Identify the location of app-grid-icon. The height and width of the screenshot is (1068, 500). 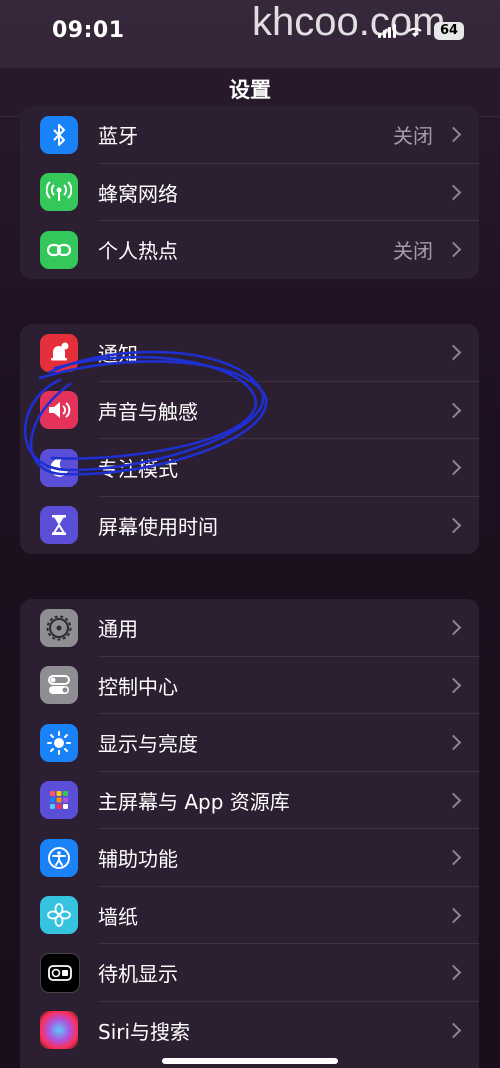
(59, 800).